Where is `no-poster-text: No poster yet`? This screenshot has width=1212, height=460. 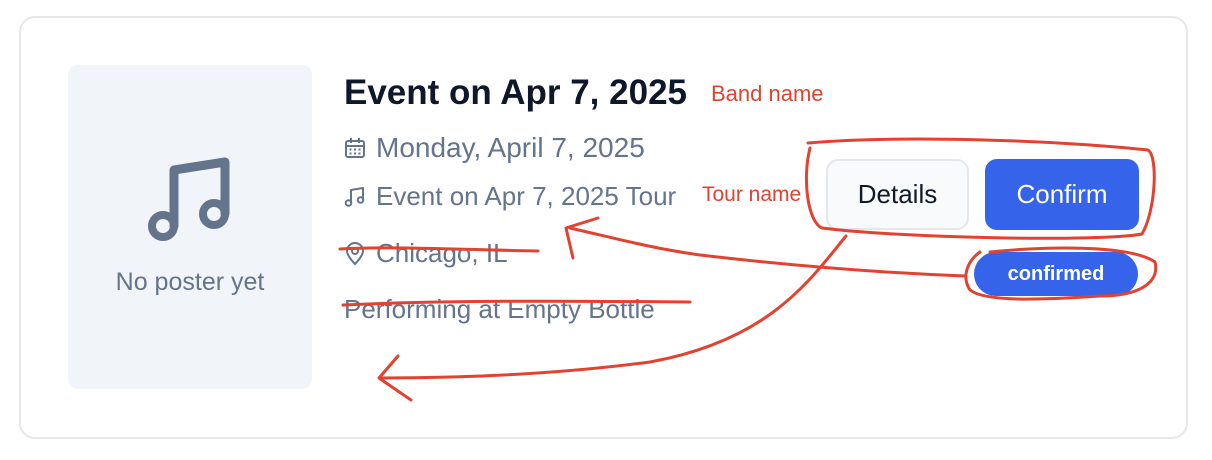
no-poster-text: No poster yet is located at coordinates (190, 282).